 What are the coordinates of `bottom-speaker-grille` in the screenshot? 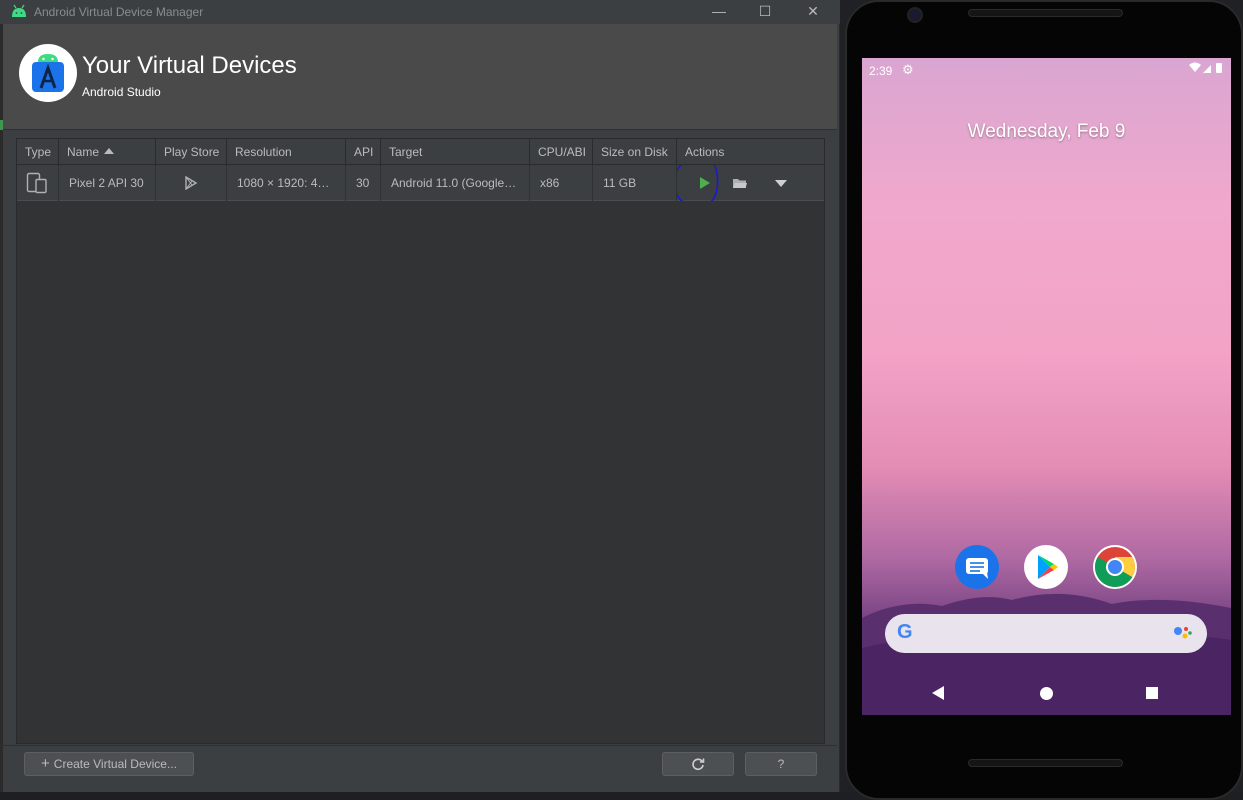 It's located at (1045, 763).